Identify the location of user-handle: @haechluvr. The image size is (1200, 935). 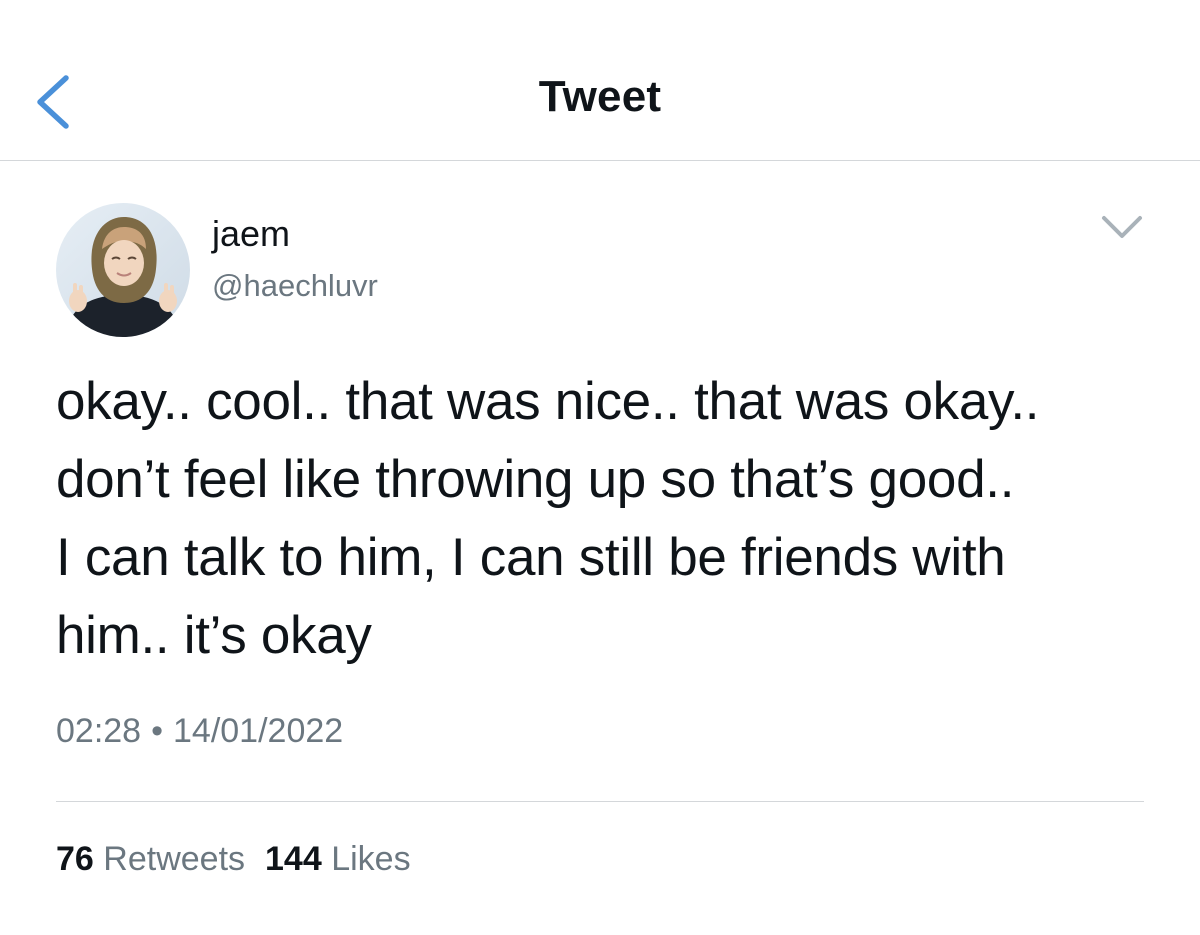
(295, 286).